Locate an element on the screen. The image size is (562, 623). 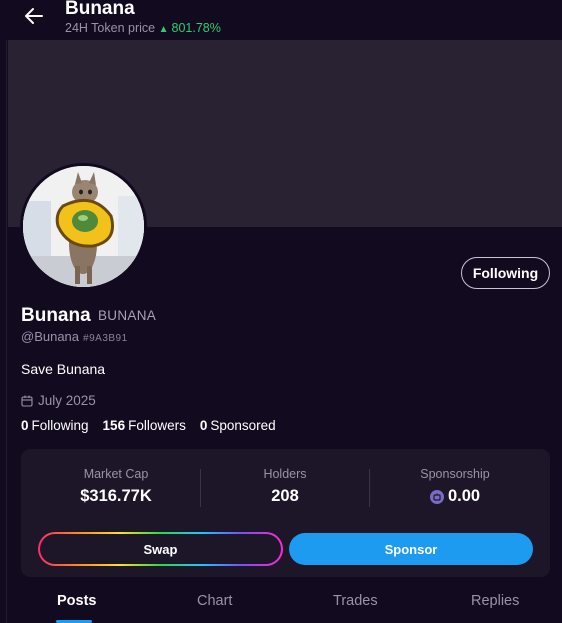
tab-posts: Posts is located at coordinates (77, 601).